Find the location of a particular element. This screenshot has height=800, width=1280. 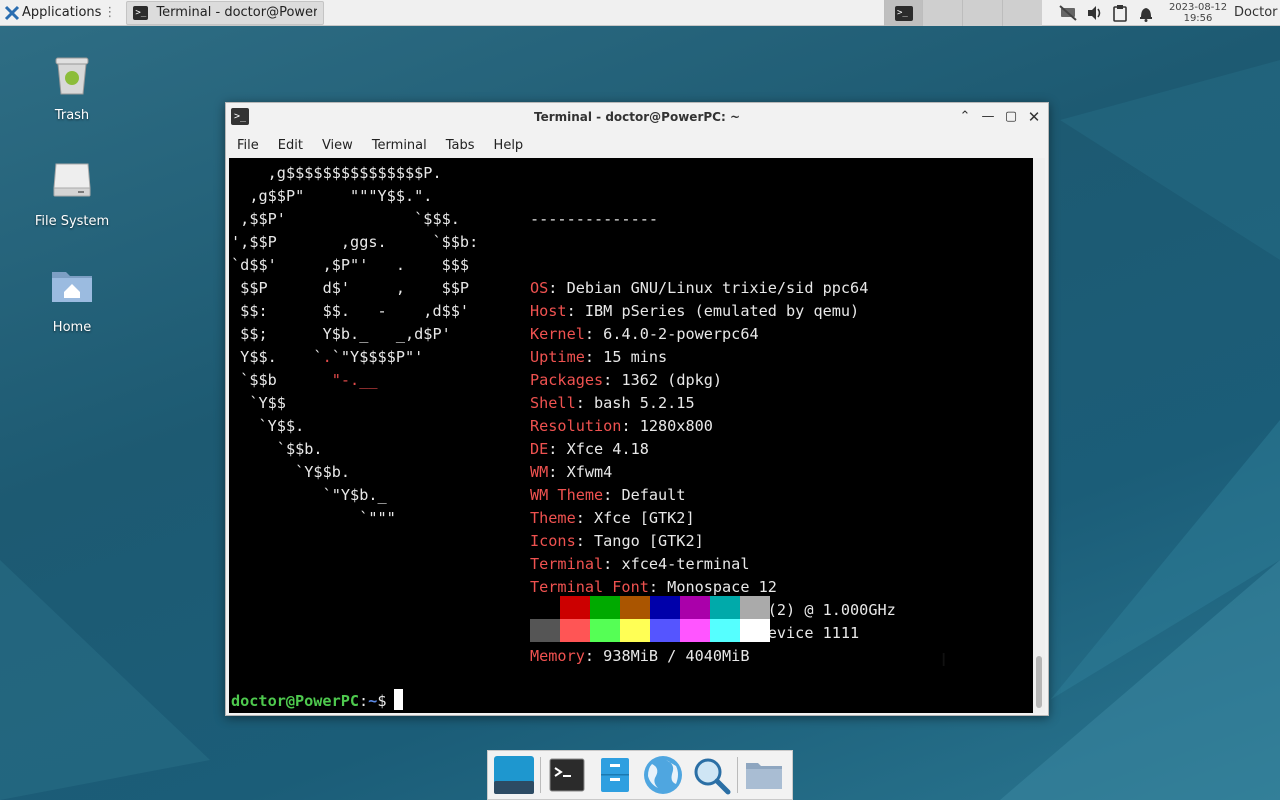

info-row: Host: IBM pSeries (emulated by qemu) is located at coordinates (713, 311).